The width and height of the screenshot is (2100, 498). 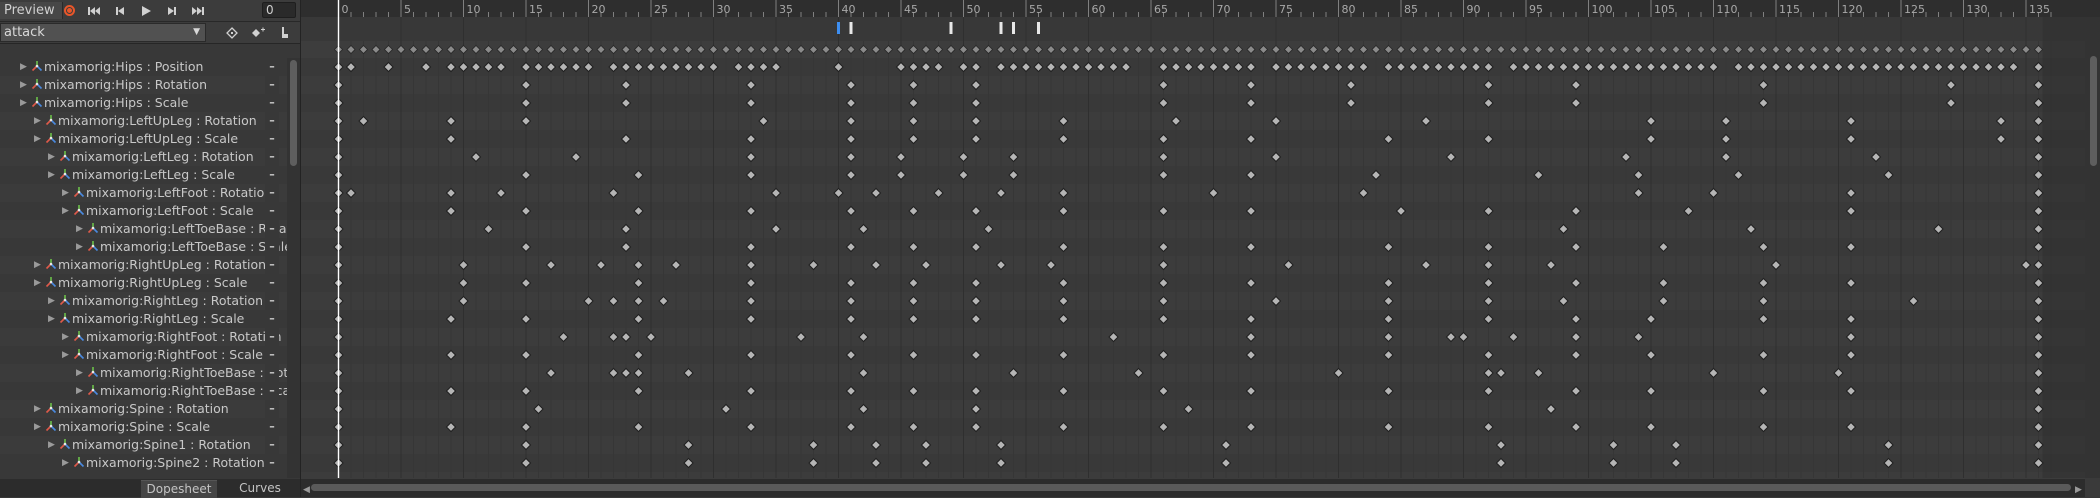 I want to click on property-row: ▶ mixamorig:LeftToeBase : Scale –, so click(x=143, y=247).